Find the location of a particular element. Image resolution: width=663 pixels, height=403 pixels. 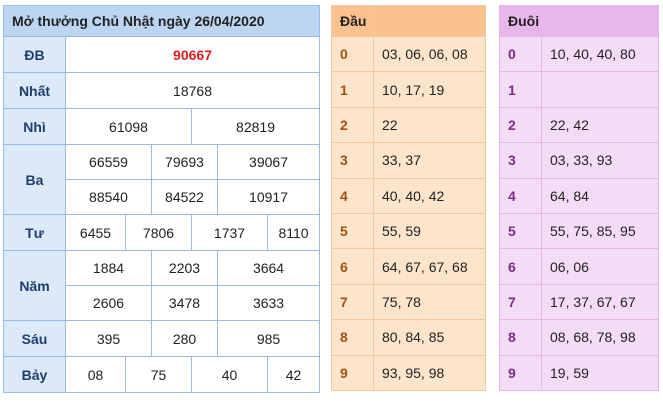

dau-key: 4 is located at coordinates (352, 195).